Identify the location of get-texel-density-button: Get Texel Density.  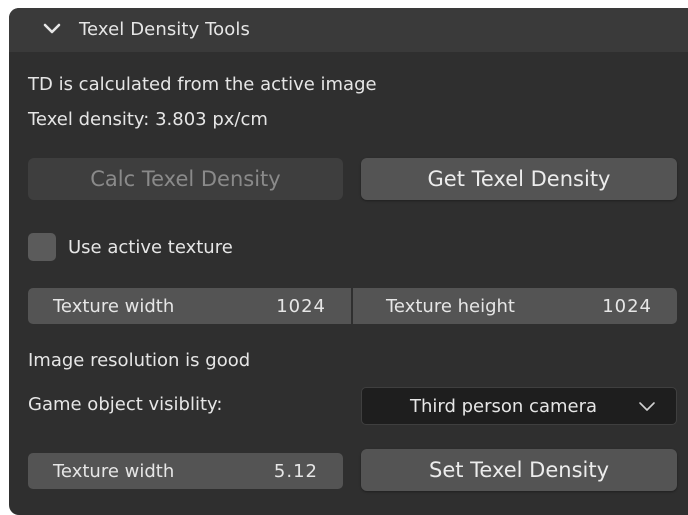
(519, 179).